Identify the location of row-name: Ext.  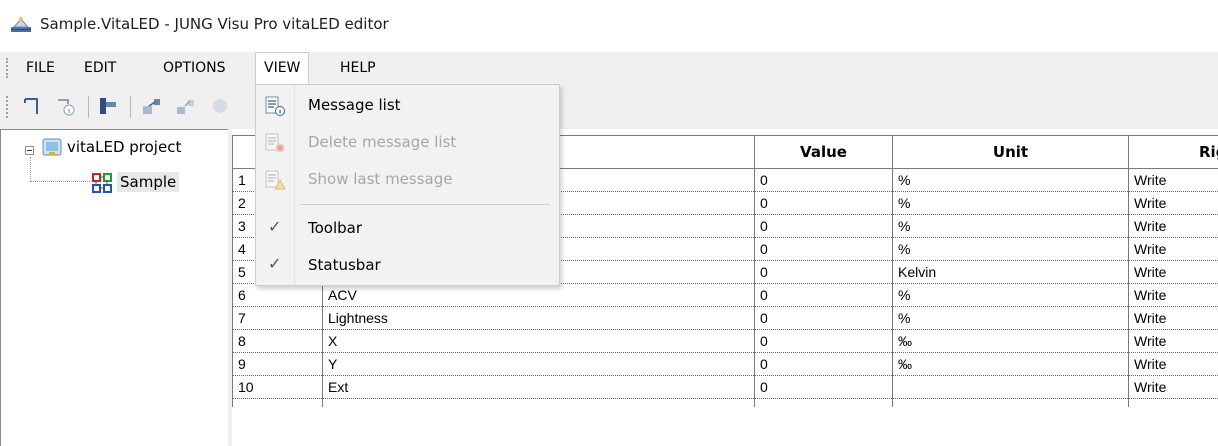
(538, 387).